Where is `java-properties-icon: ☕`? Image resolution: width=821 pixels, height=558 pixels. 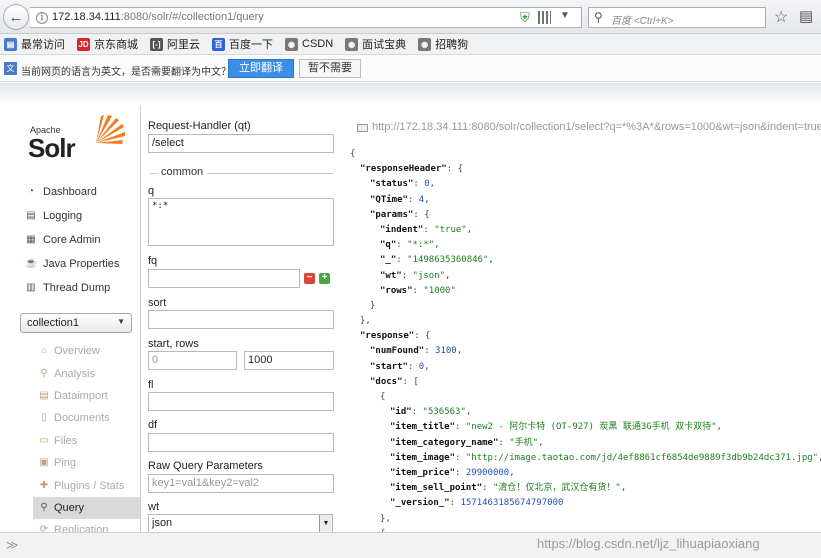
java-properties-icon: ☕ is located at coordinates (31, 263).